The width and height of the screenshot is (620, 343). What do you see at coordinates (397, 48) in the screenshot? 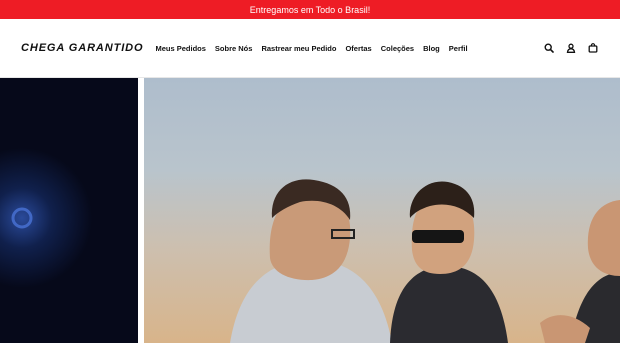
I see `nav-colecoes: Coleções` at bounding box center [397, 48].